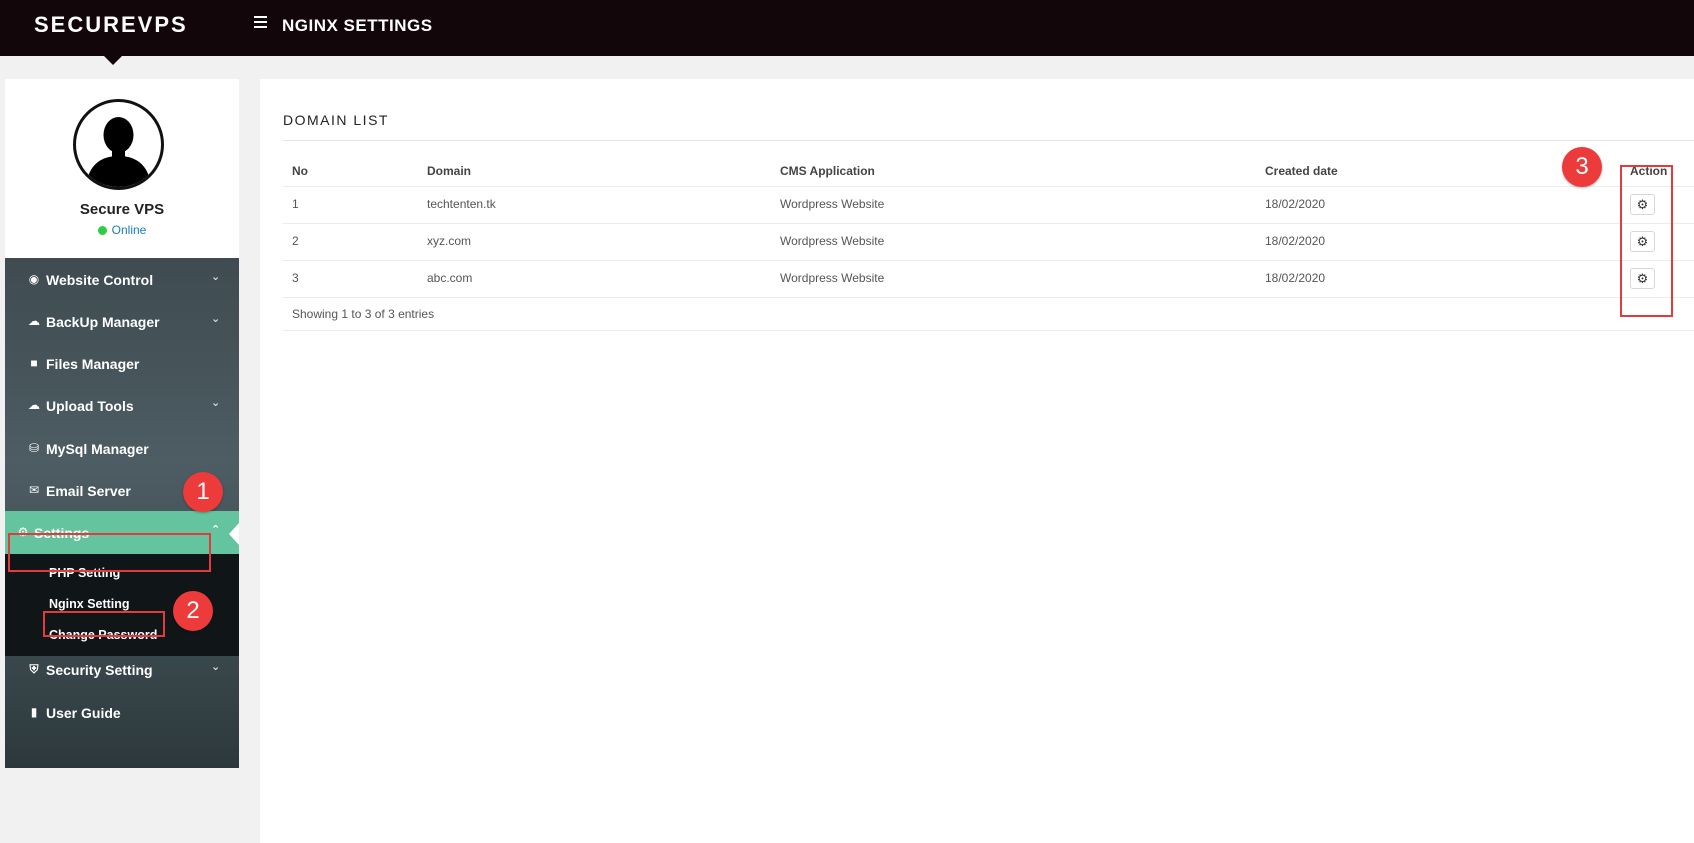 This screenshot has width=1694, height=843. What do you see at coordinates (34, 712) in the screenshot?
I see `book-icon: ▮` at bounding box center [34, 712].